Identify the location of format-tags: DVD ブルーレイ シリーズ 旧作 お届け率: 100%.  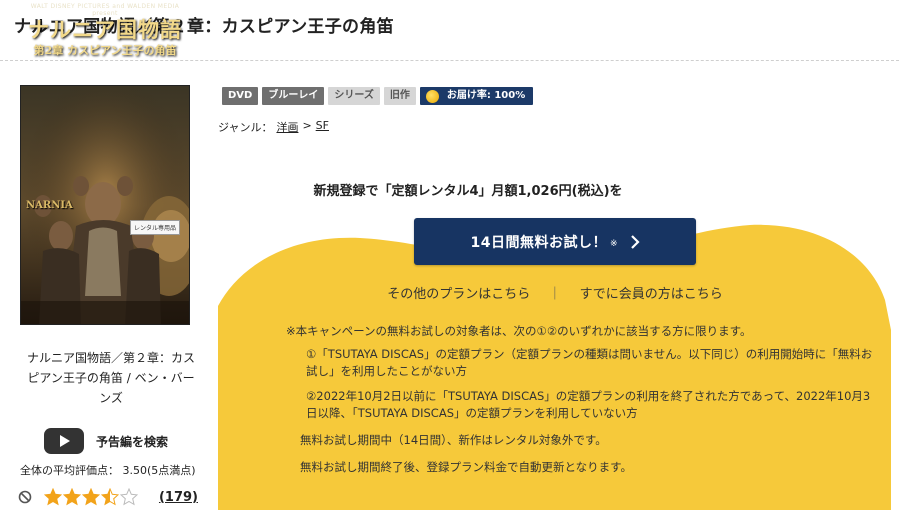
(378, 96).